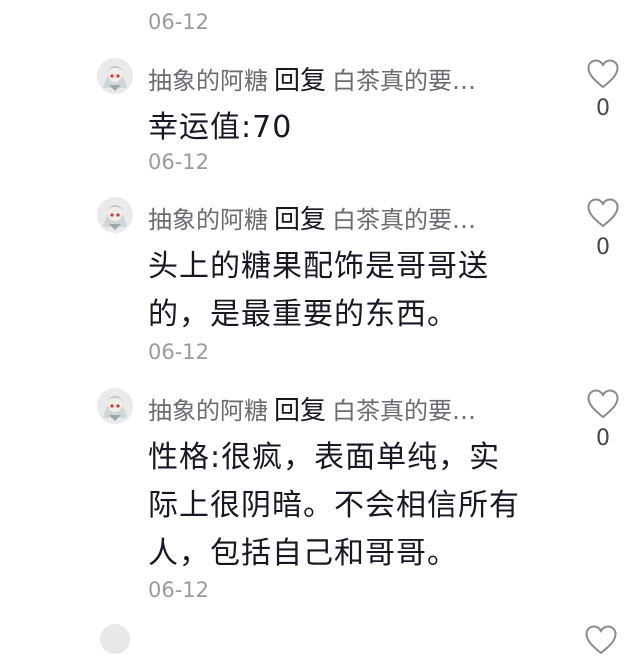 Image resolution: width=640 pixels, height=660 pixels. I want to click on comment-text: 幸运值:70, so click(220, 127).